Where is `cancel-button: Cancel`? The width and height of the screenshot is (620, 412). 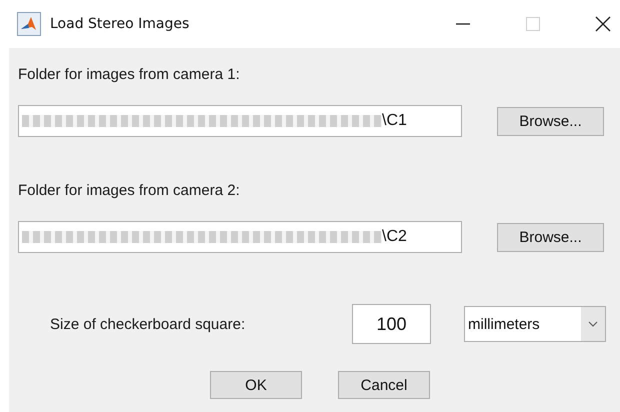
cancel-button: Cancel is located at coordinates (384, 385).